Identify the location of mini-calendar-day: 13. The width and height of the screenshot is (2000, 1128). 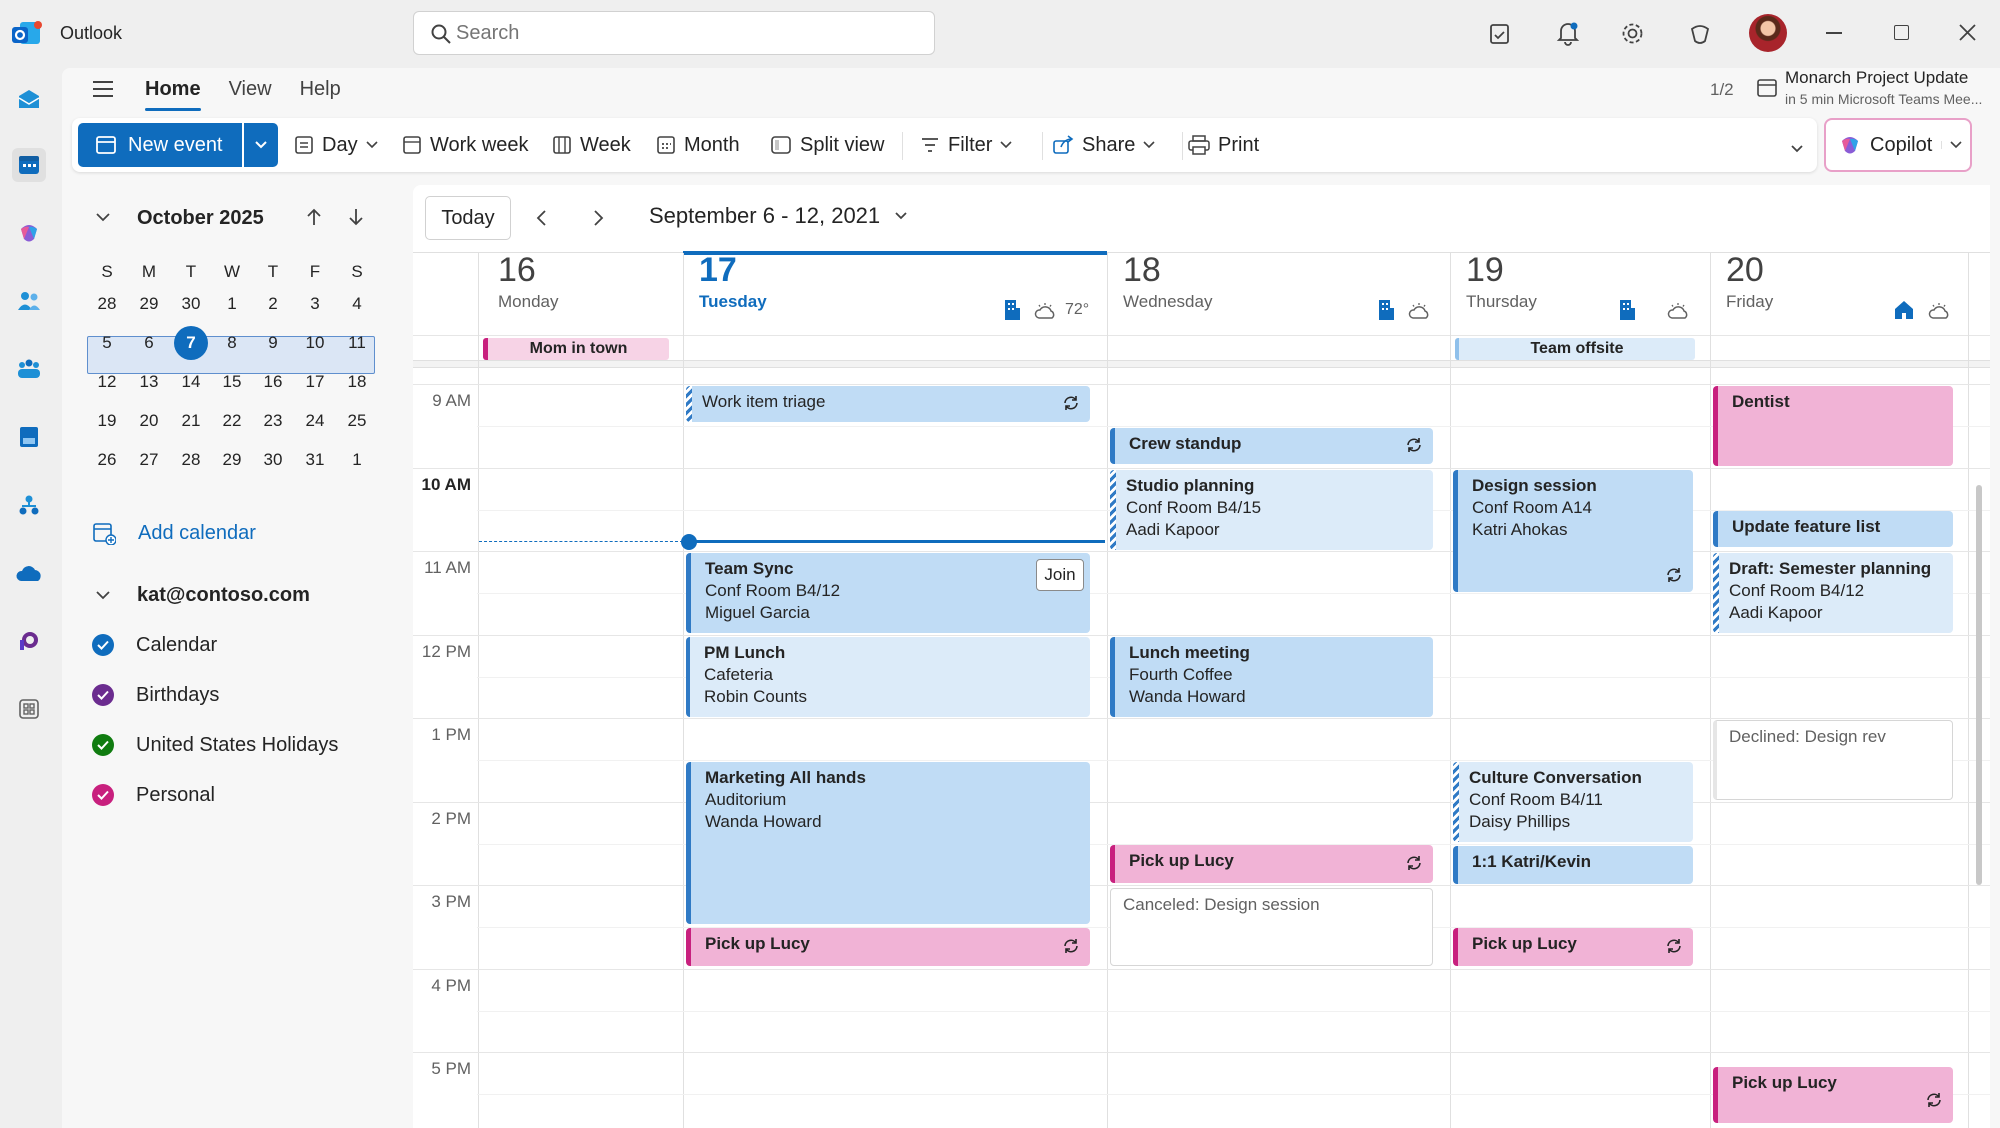
(149, 382).